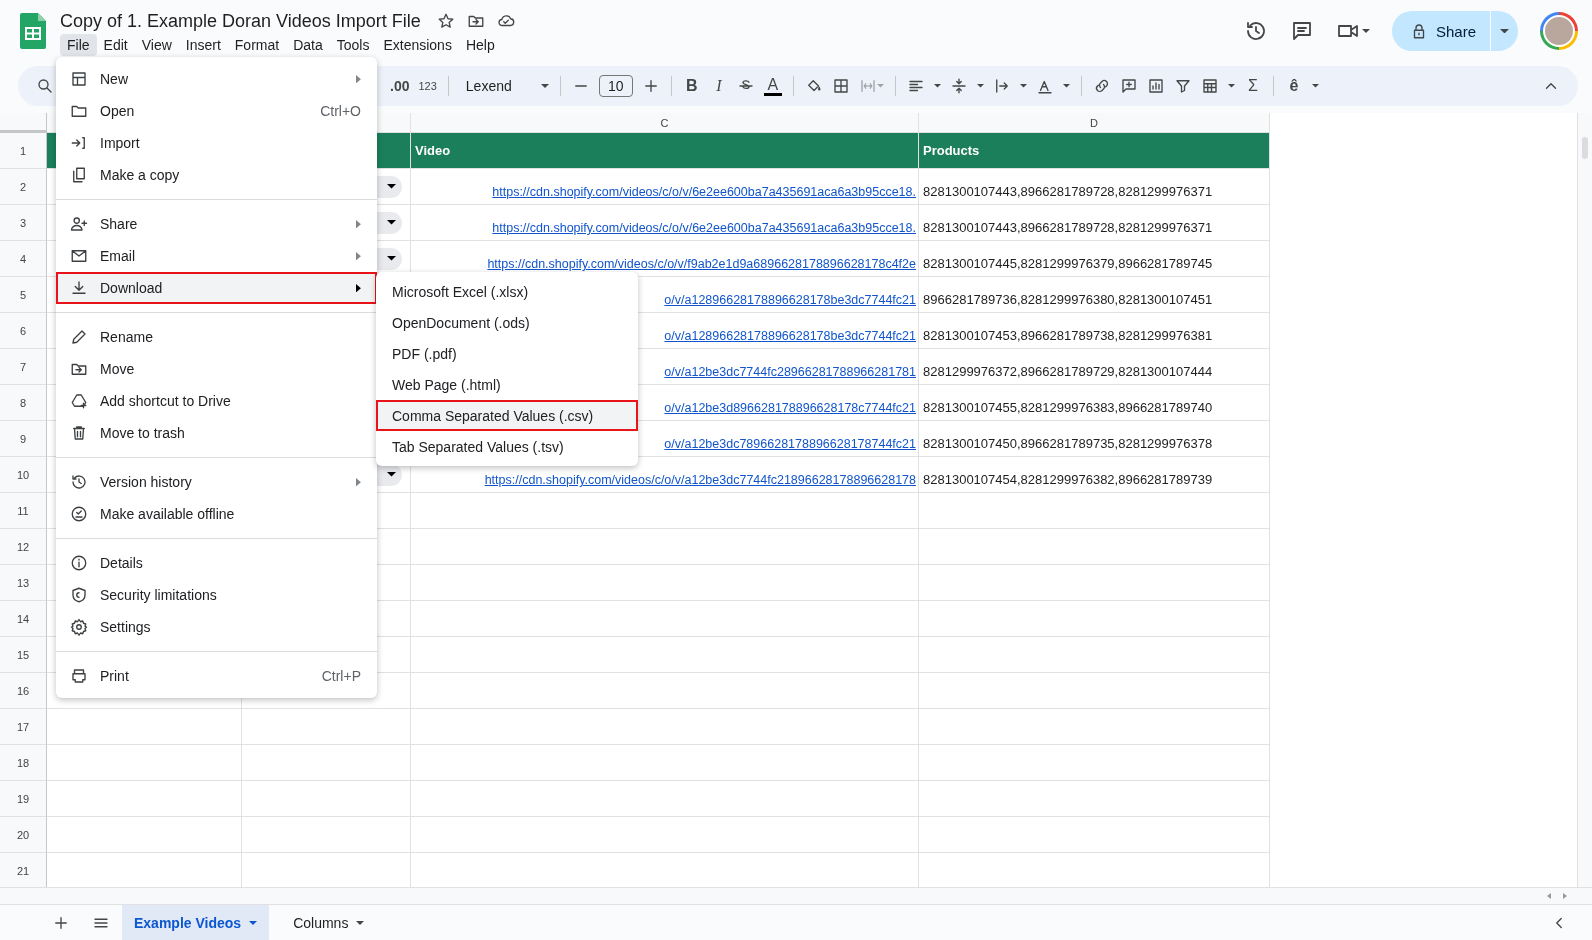  What do you see at coordinates (507, 384) in the screenshot?
I see `menu-option: Web Page (.html)` at bounding box center [507, 384].